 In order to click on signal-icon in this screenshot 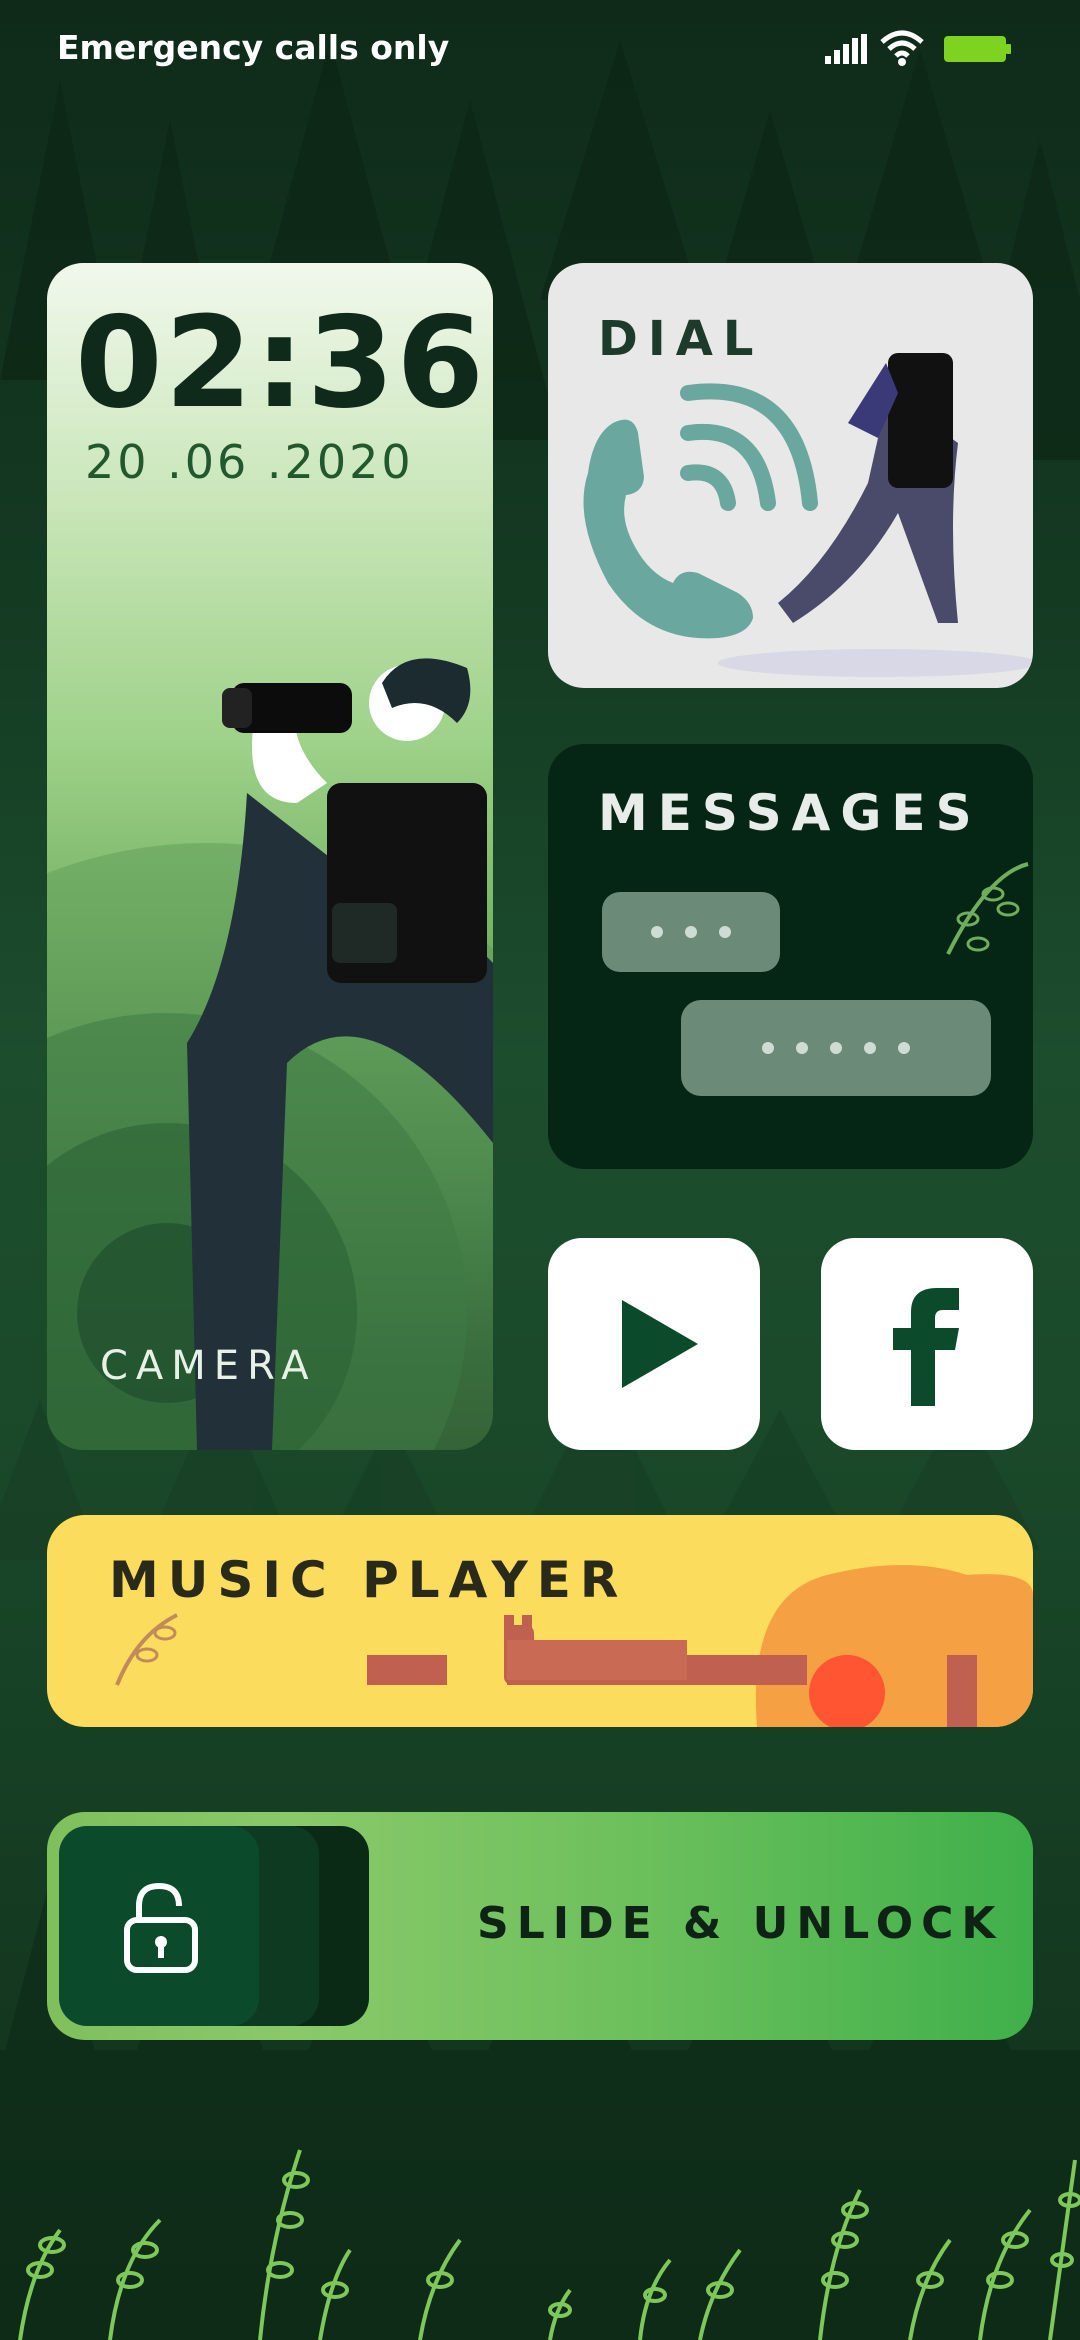, I will do `click(846, 49)`.